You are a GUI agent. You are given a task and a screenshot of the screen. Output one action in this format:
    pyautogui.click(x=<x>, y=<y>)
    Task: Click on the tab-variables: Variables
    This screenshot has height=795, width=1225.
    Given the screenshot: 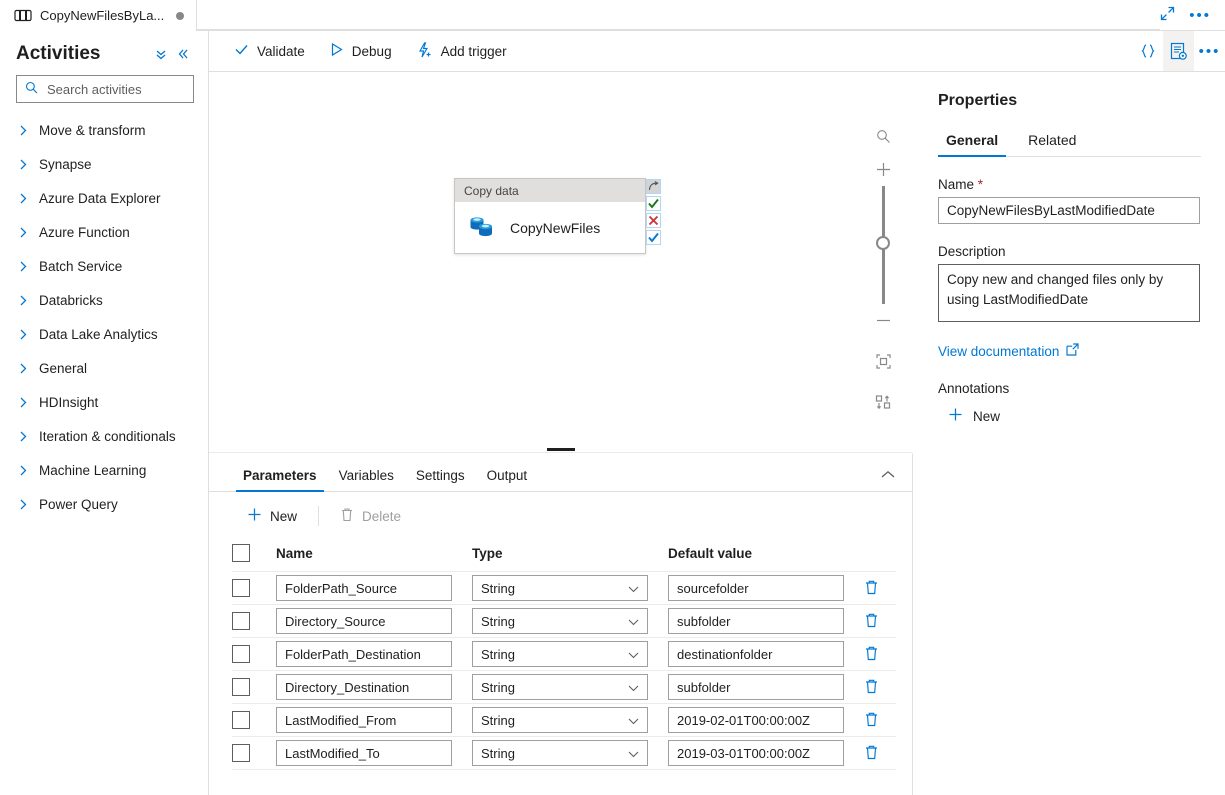 What is the action you would take?
    pyautogui.click(x=366, y=479)
    